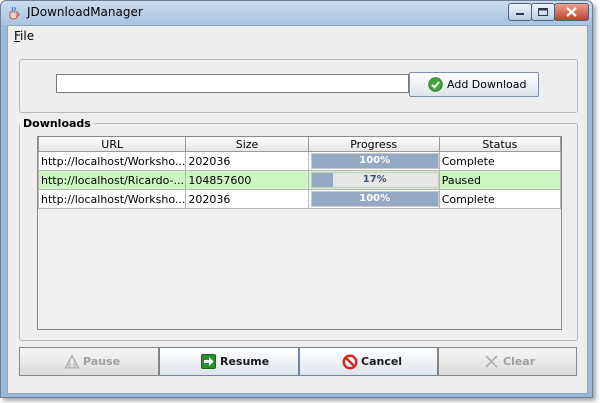  What do you see at coordinates (102, 361) in the screenshot?
I see `pause-label: Pause` at bounding box center [102, 361].